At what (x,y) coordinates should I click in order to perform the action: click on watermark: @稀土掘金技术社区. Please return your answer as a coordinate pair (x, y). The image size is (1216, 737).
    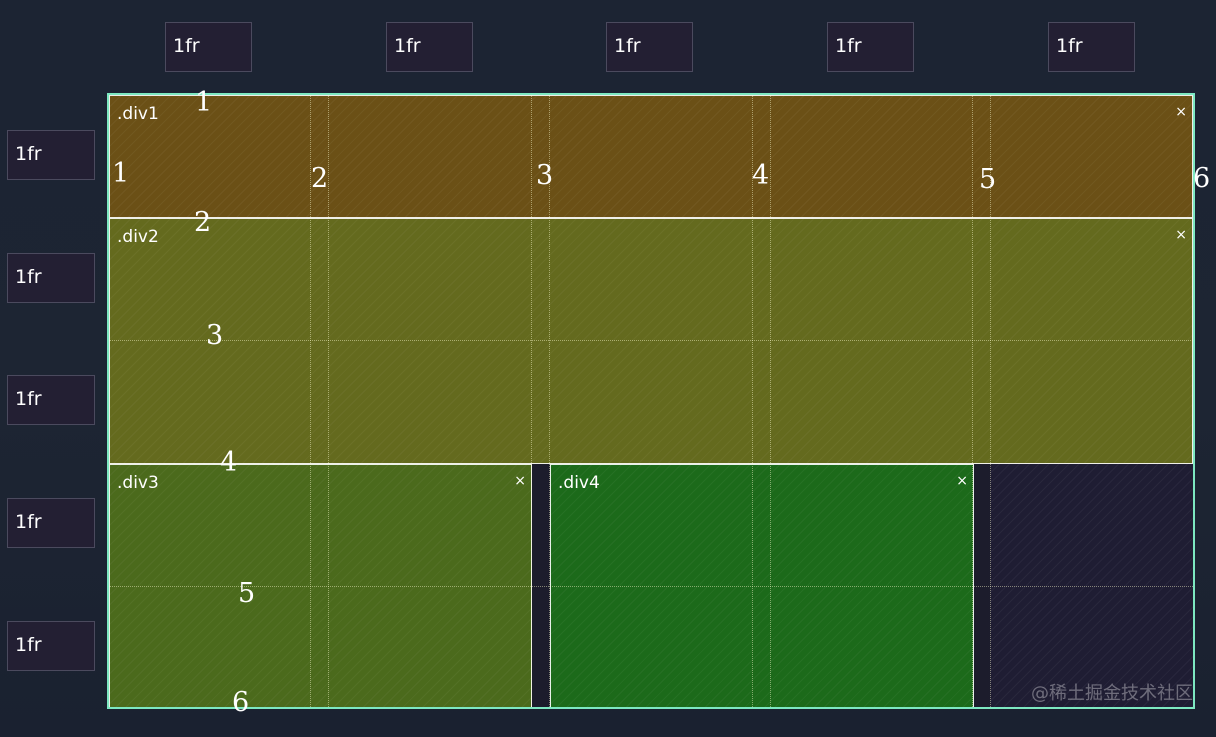
    Looking at the image, I should click on (1112, 693).